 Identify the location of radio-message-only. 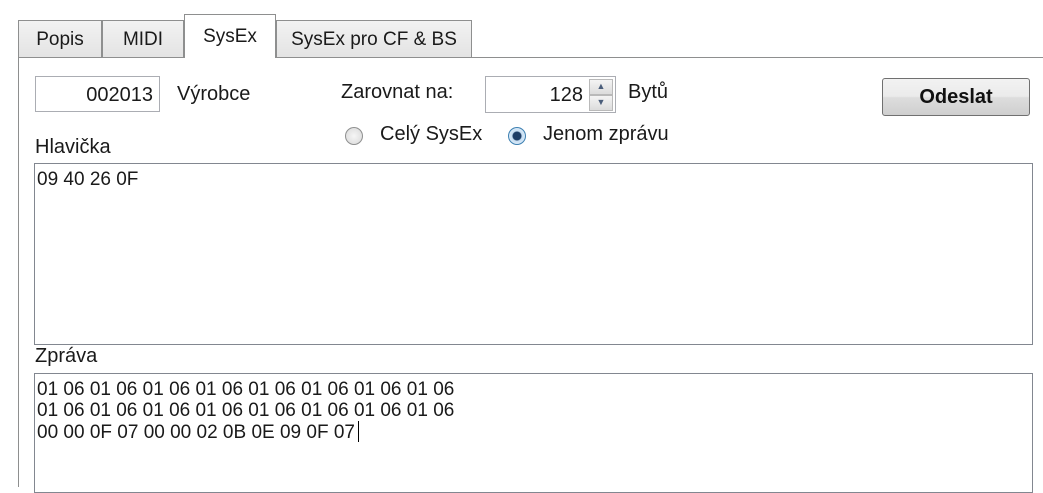
(517, 136).